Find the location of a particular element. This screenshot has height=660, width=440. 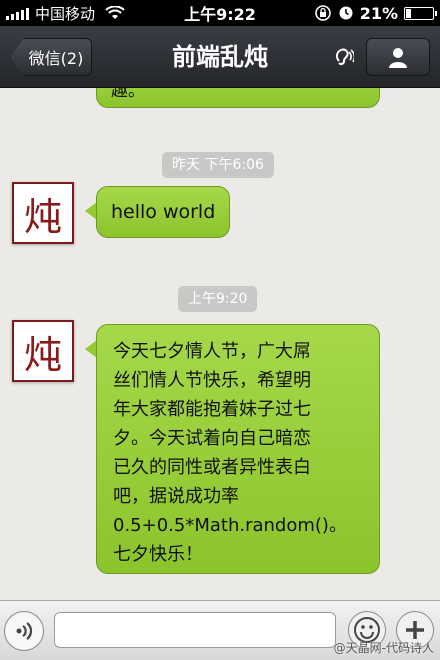

message-line: 吧，据说成功率 is located at coordinates (176, 496).